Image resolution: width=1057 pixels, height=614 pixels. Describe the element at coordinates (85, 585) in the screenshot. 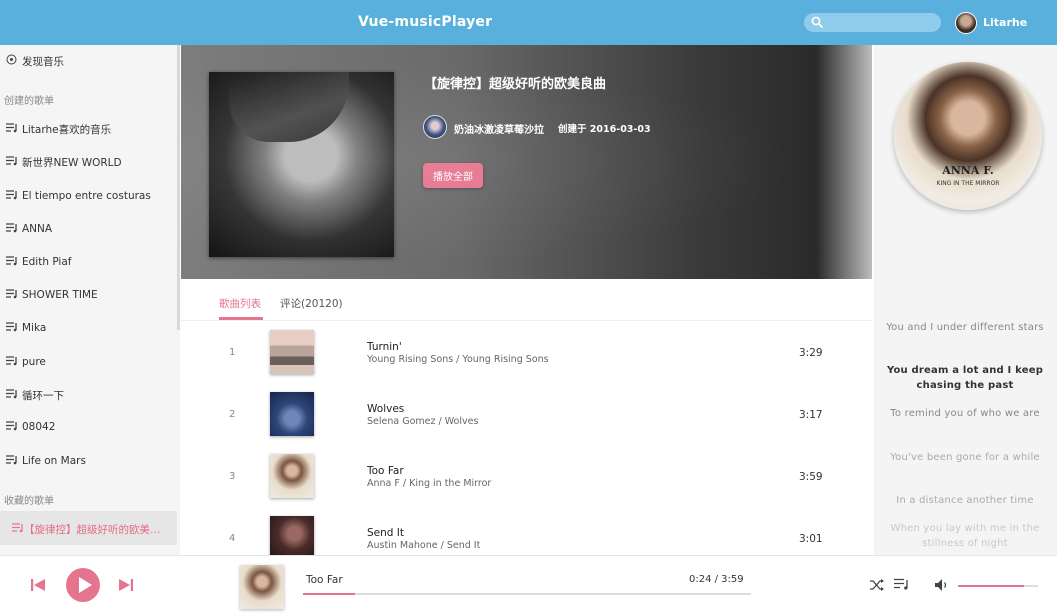

I see `play-icon` at that location.